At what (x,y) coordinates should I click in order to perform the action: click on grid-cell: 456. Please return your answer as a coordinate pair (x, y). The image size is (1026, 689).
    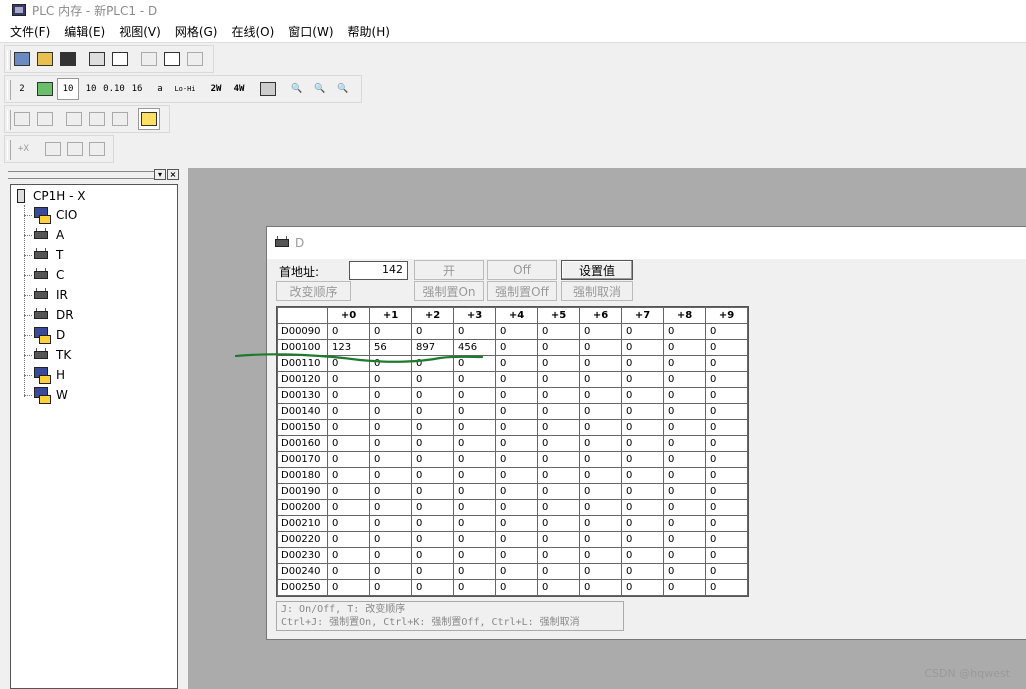
    Looking at the image, I should click on (474, 347).